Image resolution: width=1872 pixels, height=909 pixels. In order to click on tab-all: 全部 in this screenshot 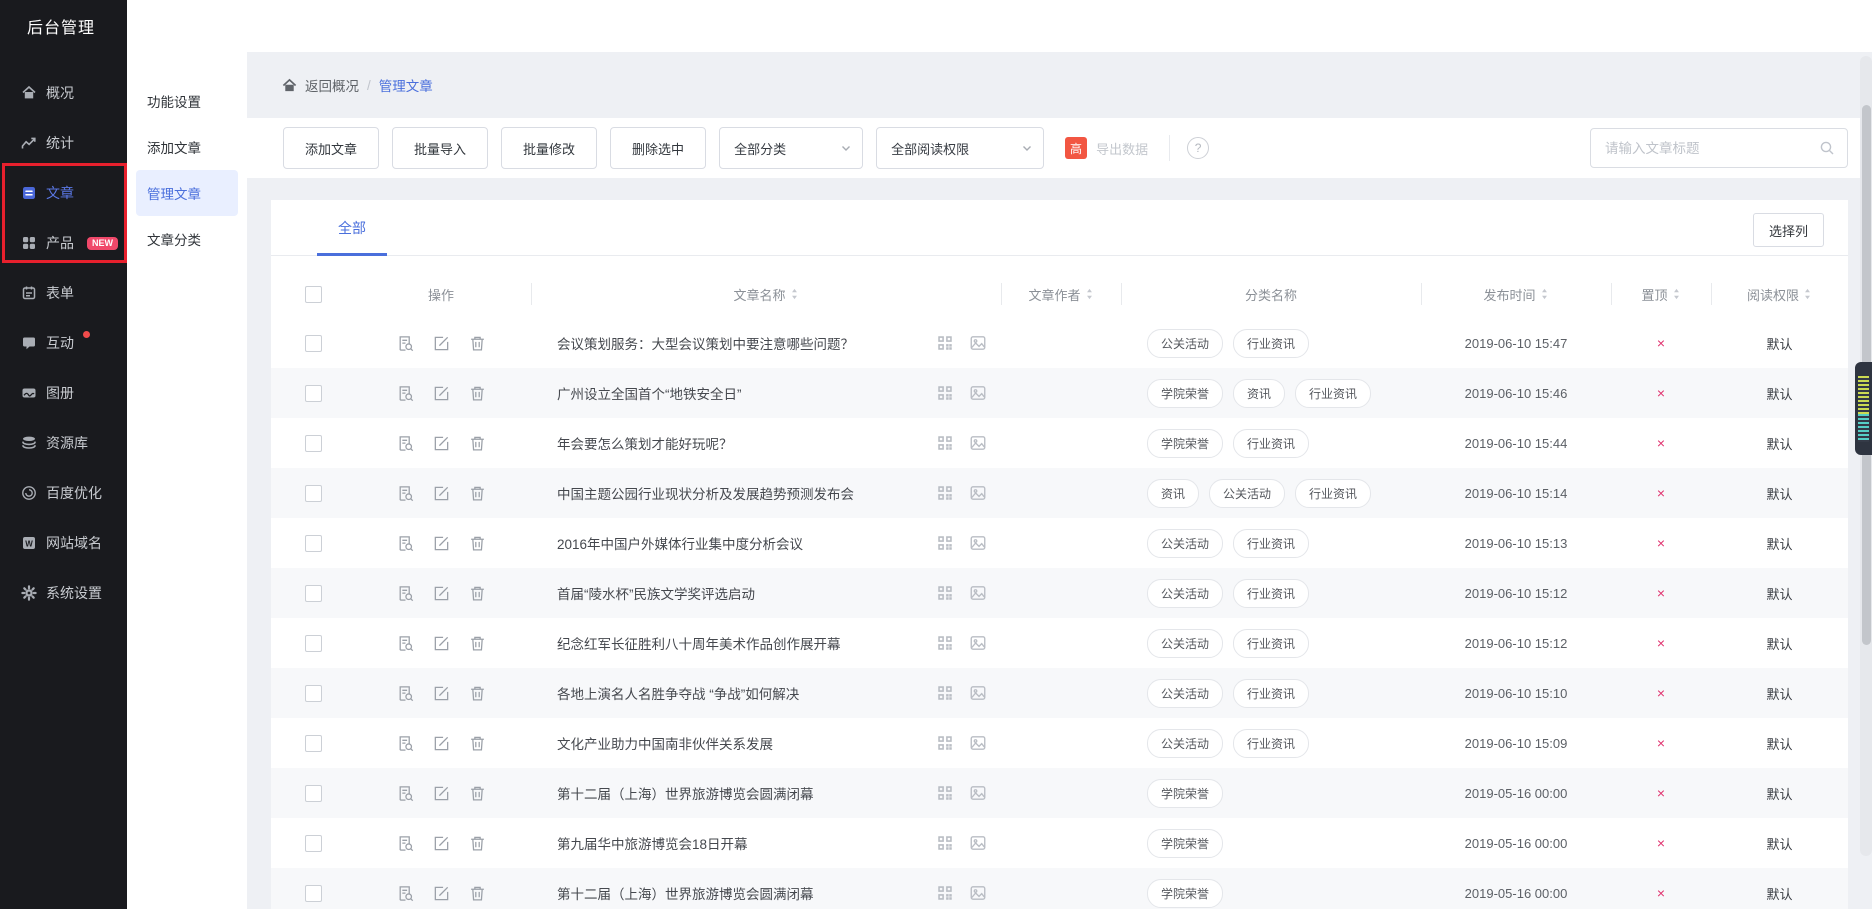, I will do `click(352, 237)`.